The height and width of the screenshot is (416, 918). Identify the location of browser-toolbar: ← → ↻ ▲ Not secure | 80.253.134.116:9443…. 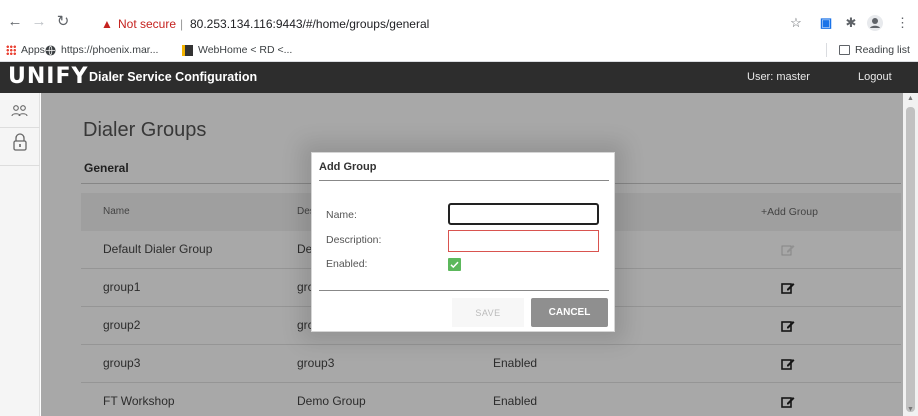
(459, 24).